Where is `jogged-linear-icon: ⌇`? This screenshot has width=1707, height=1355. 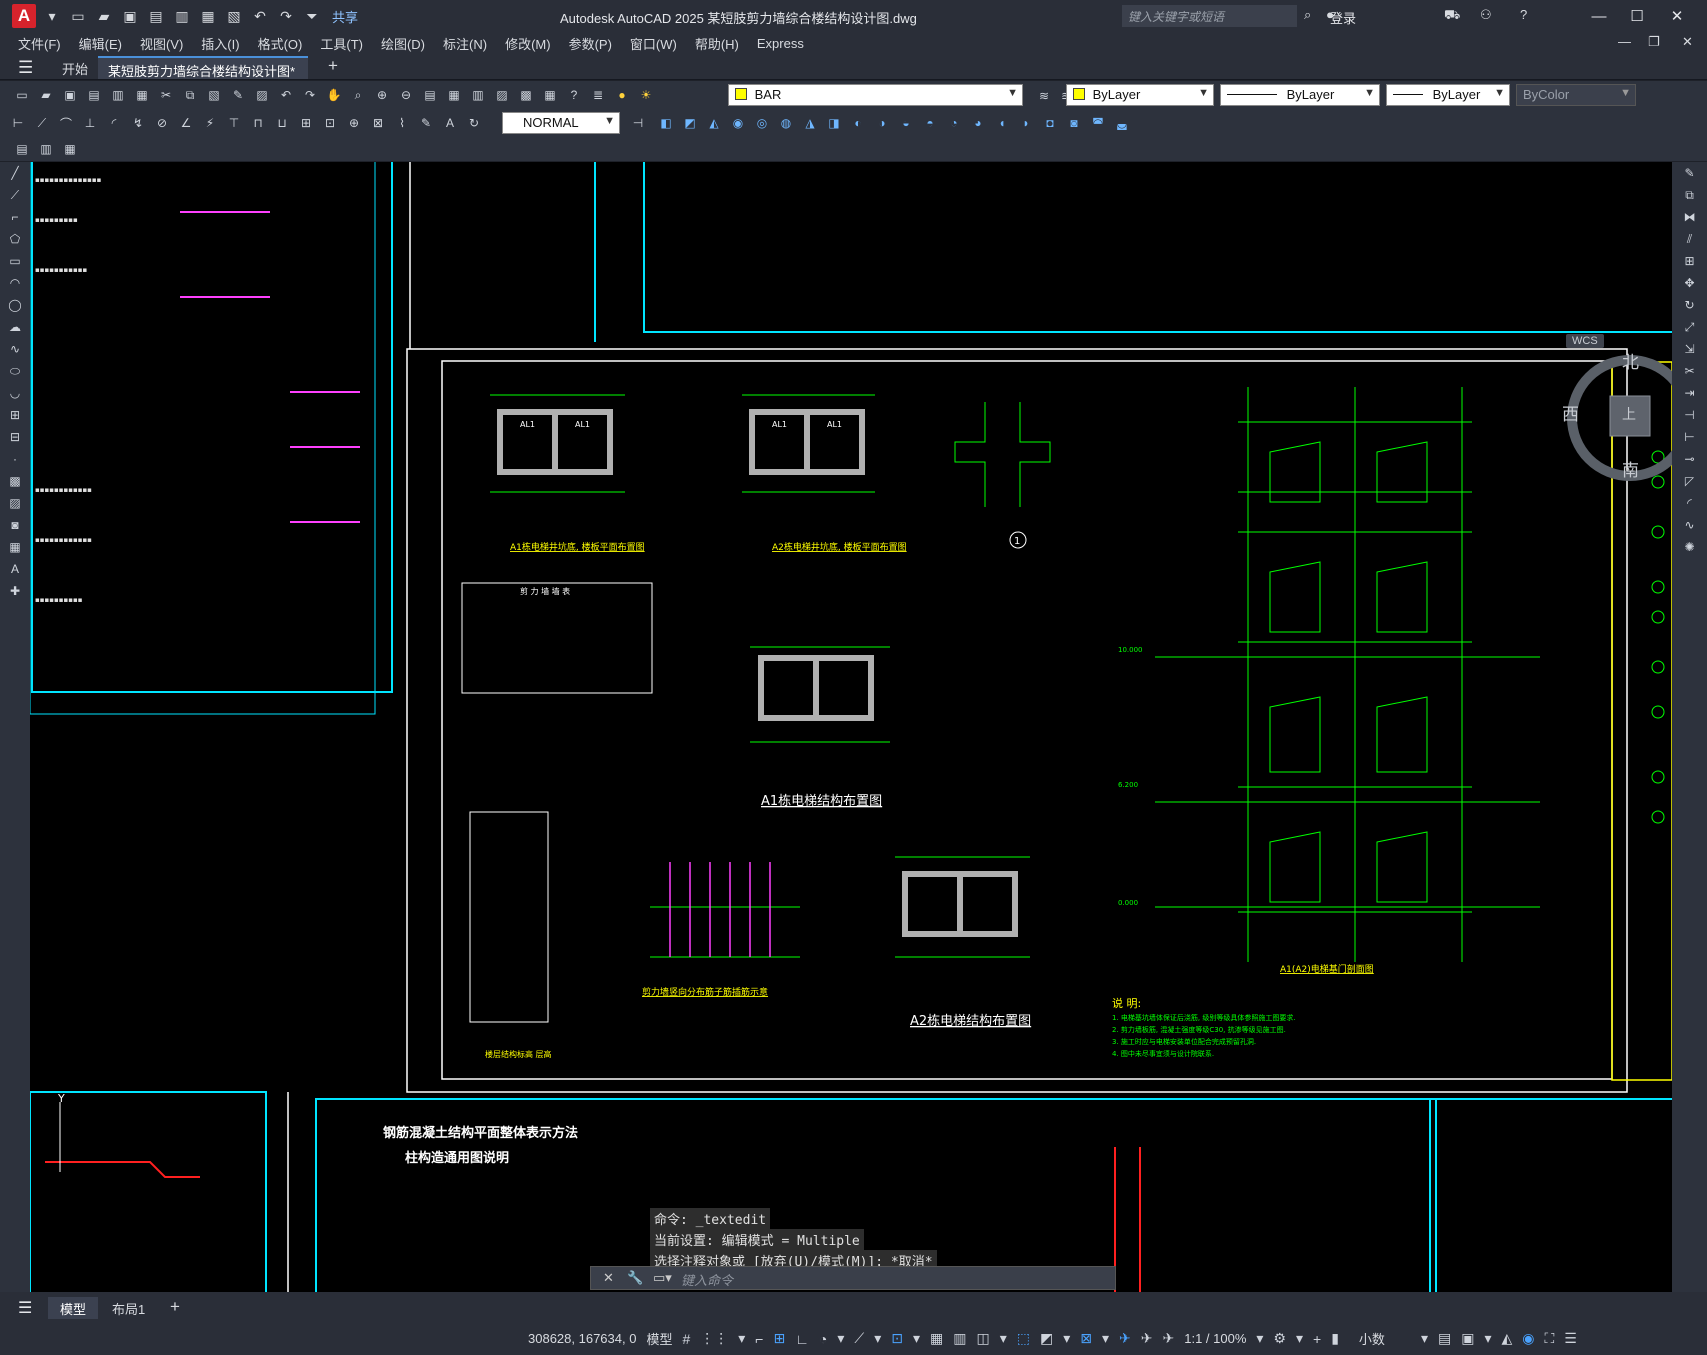
jogged-linear-icon: ⌇ is located at coordinates (402, 123).